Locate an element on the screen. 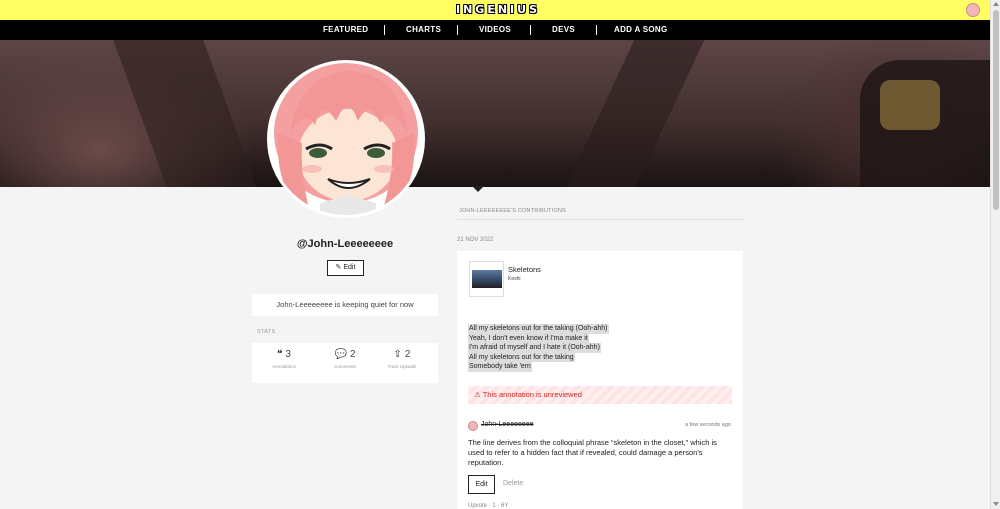  profile-bio: John-Leeeeeeee is keeping quiet for now is located at coordinates (345, 305).